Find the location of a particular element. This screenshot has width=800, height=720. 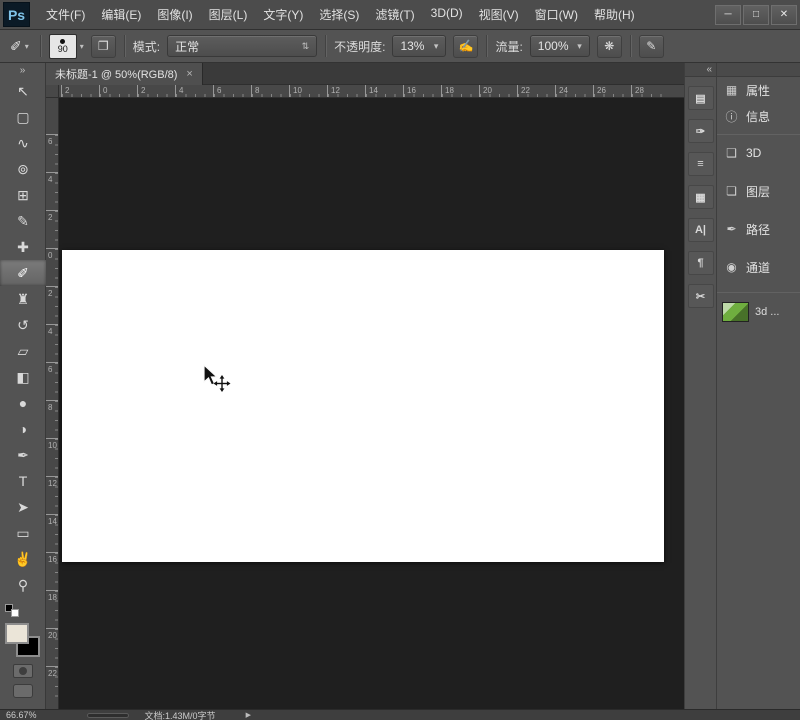

document-tab: 未标题-1 @ 50%(RGB/8) × is located at coordinates (124, 74).